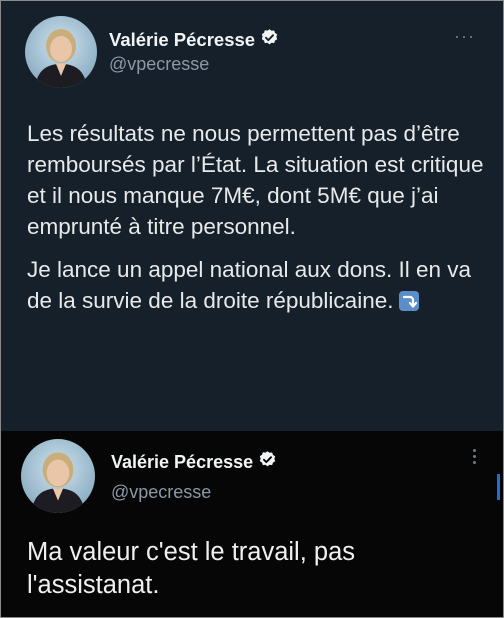 The height and width of the screenshot is (618, 504). What do you see at coordinates (498, 487) in the screenshot?
I see `scrollbar-thumb` at bounding box center [498, 487].